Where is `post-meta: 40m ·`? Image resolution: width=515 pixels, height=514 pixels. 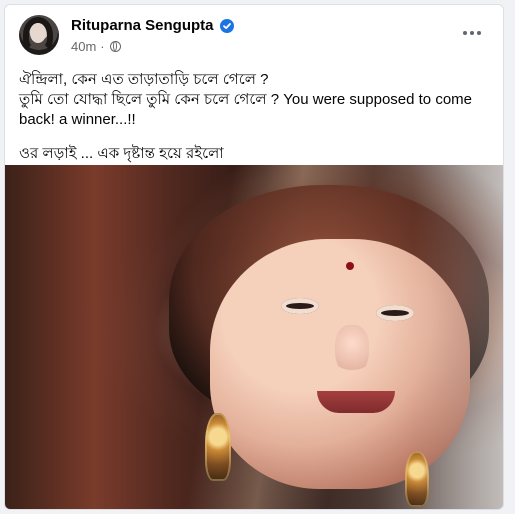
post-meta: 40m · is located at coordinates (96, 46).